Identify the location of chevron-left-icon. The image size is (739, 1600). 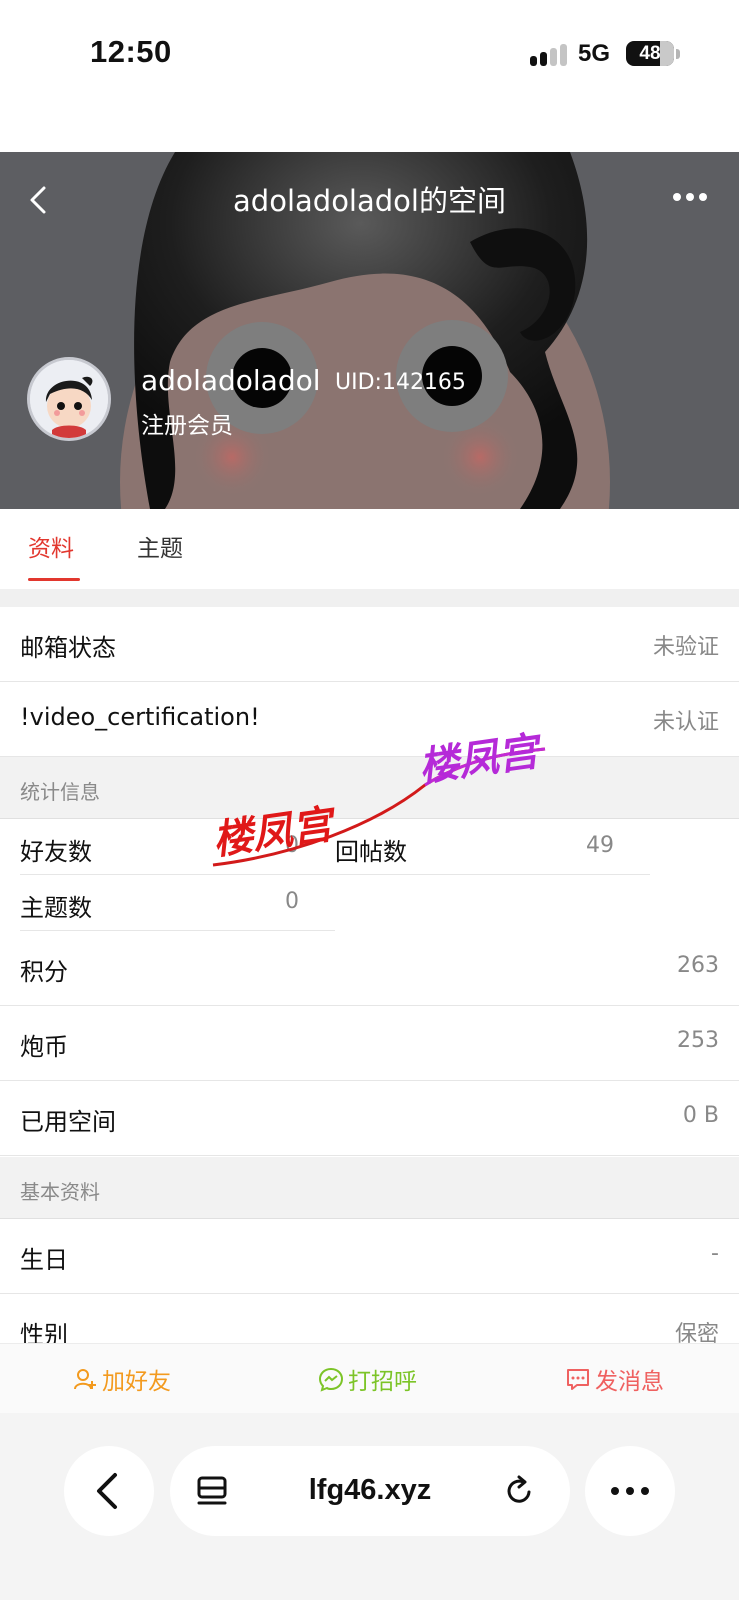
(107, 1491).